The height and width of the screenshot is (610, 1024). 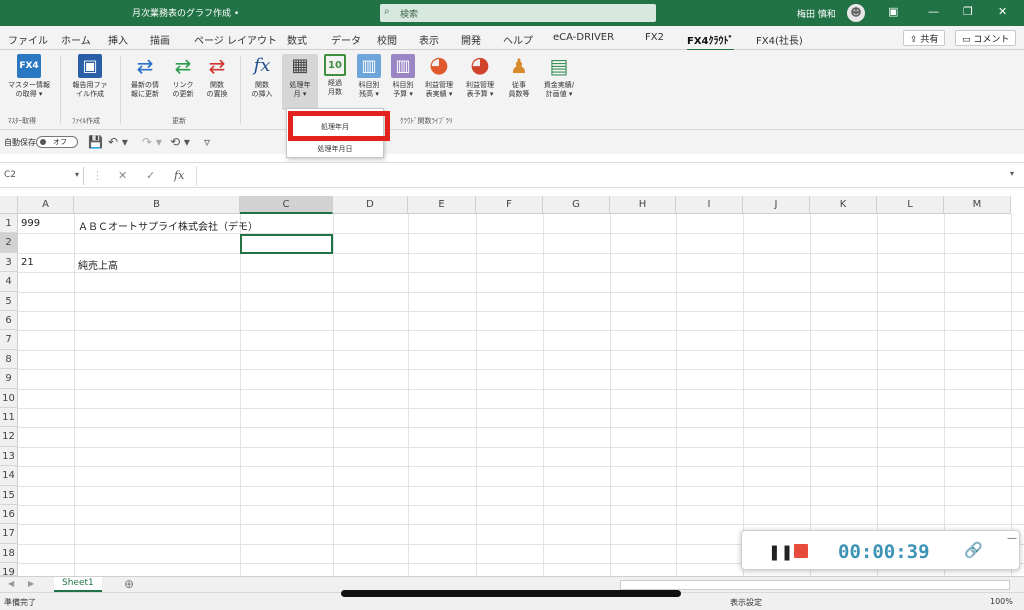 What do you see at coordinates (779, 39) in the screenshot?
I see `tab-fx4-president: FX4(社長)` at bounding box center [779, 39].